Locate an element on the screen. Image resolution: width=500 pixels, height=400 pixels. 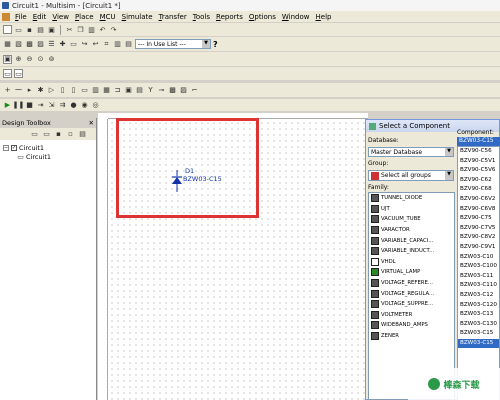
run-icon: ▶ is located at coordinates (7, 105).